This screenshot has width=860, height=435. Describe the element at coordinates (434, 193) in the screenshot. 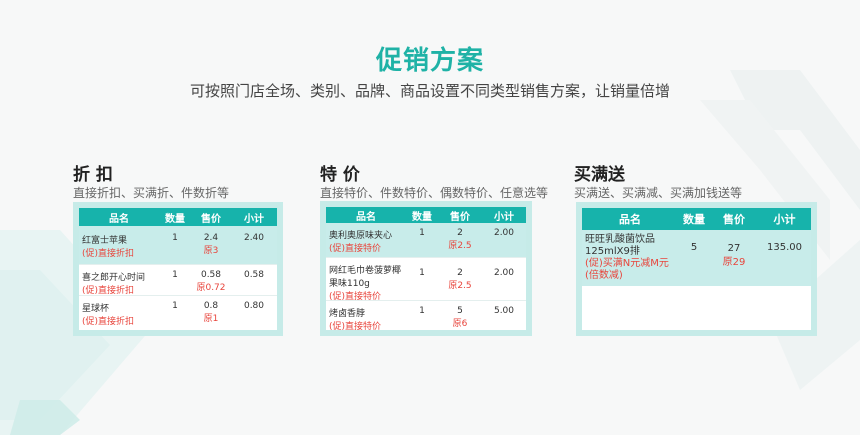

I see `section-description: 直接特价、件数特价、偶数特价、任意选等` at that location.